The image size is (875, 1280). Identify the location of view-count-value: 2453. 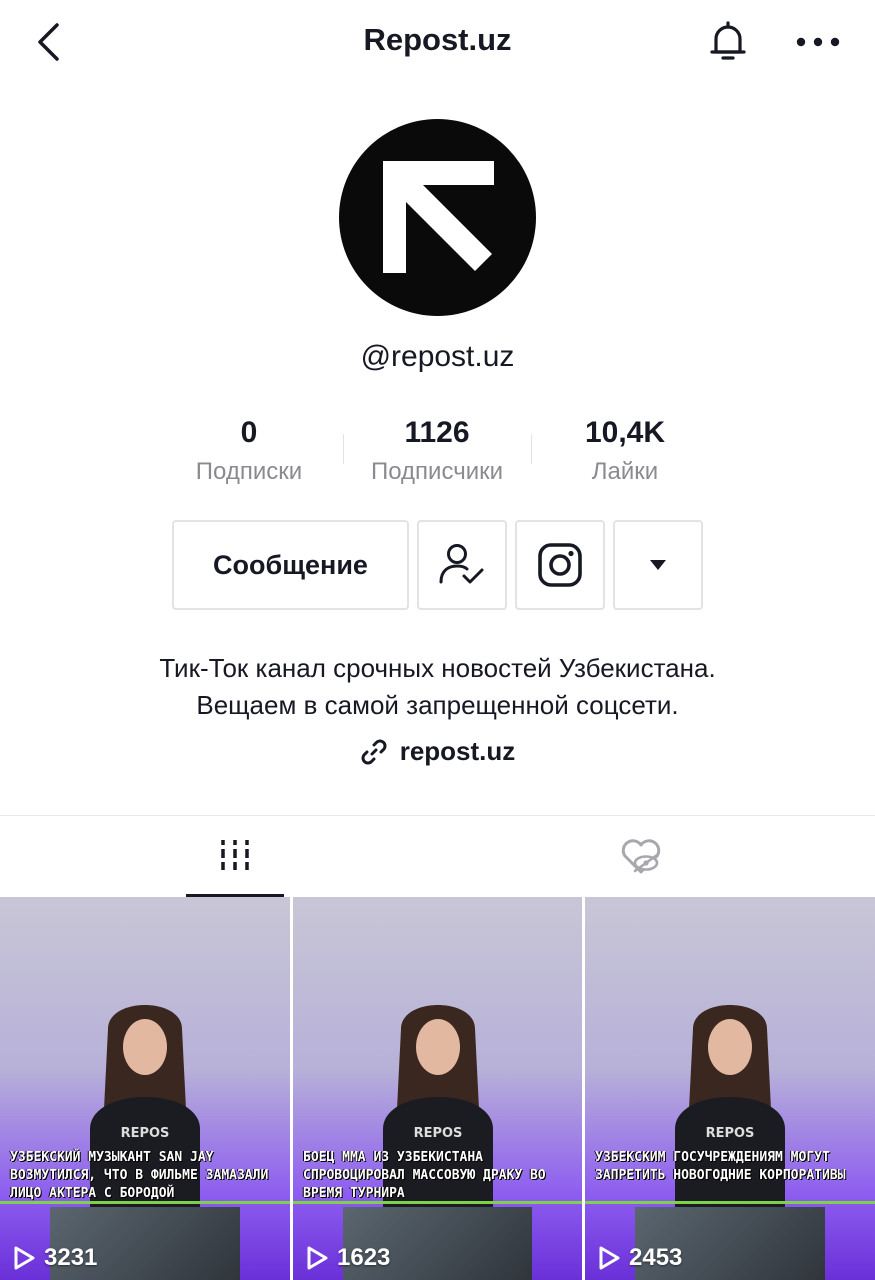
(656, 1257).